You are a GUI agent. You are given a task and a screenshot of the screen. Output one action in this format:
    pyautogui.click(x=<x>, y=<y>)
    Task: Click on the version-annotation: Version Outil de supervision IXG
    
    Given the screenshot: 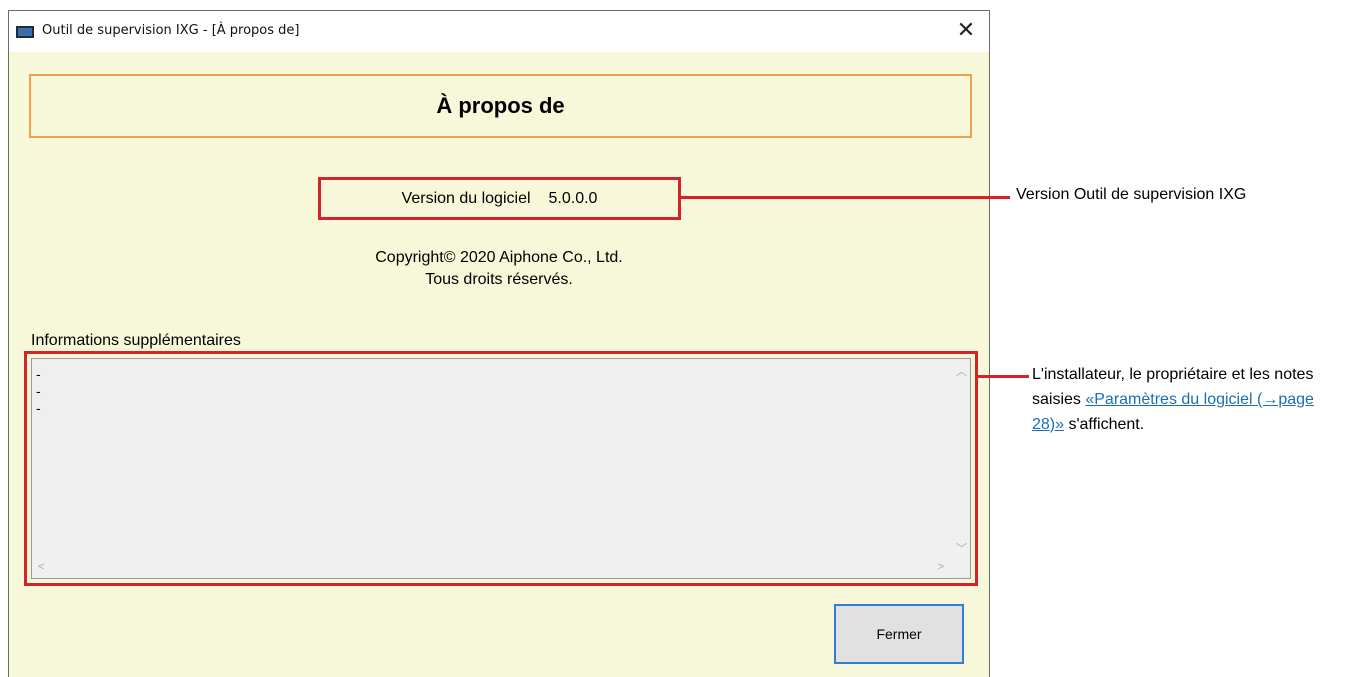 What is the action you would take?
    pyautogui.click(x=1131, y=194)
    